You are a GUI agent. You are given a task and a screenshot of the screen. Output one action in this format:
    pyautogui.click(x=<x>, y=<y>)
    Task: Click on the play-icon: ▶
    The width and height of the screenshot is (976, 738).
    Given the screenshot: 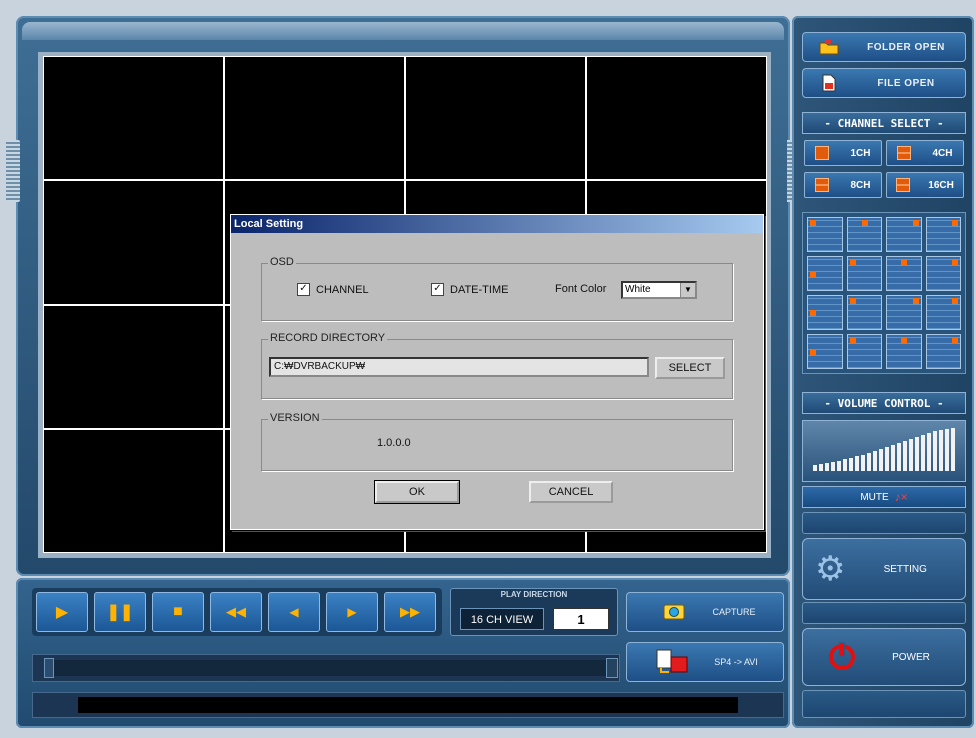 What is the action you would take?
    pyautogui.click(x=62, y=612)
    